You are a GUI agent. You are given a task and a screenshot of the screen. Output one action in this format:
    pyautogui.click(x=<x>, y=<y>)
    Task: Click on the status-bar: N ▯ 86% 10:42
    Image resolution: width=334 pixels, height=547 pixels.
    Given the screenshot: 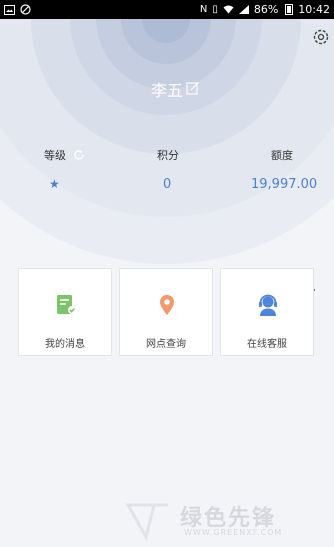 What is the action you would take?
    pyautogui.click(x=167, y=9)
    